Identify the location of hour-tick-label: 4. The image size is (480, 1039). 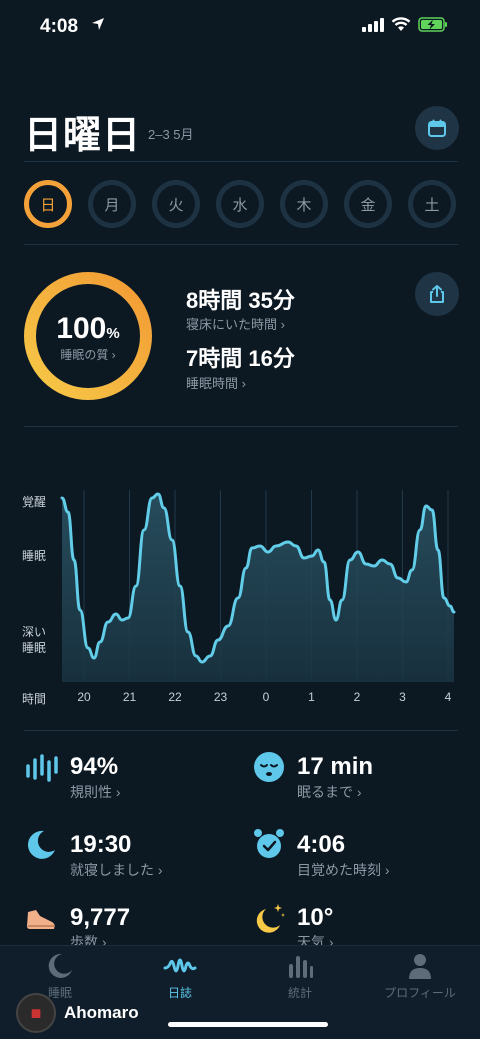
(448, 697).